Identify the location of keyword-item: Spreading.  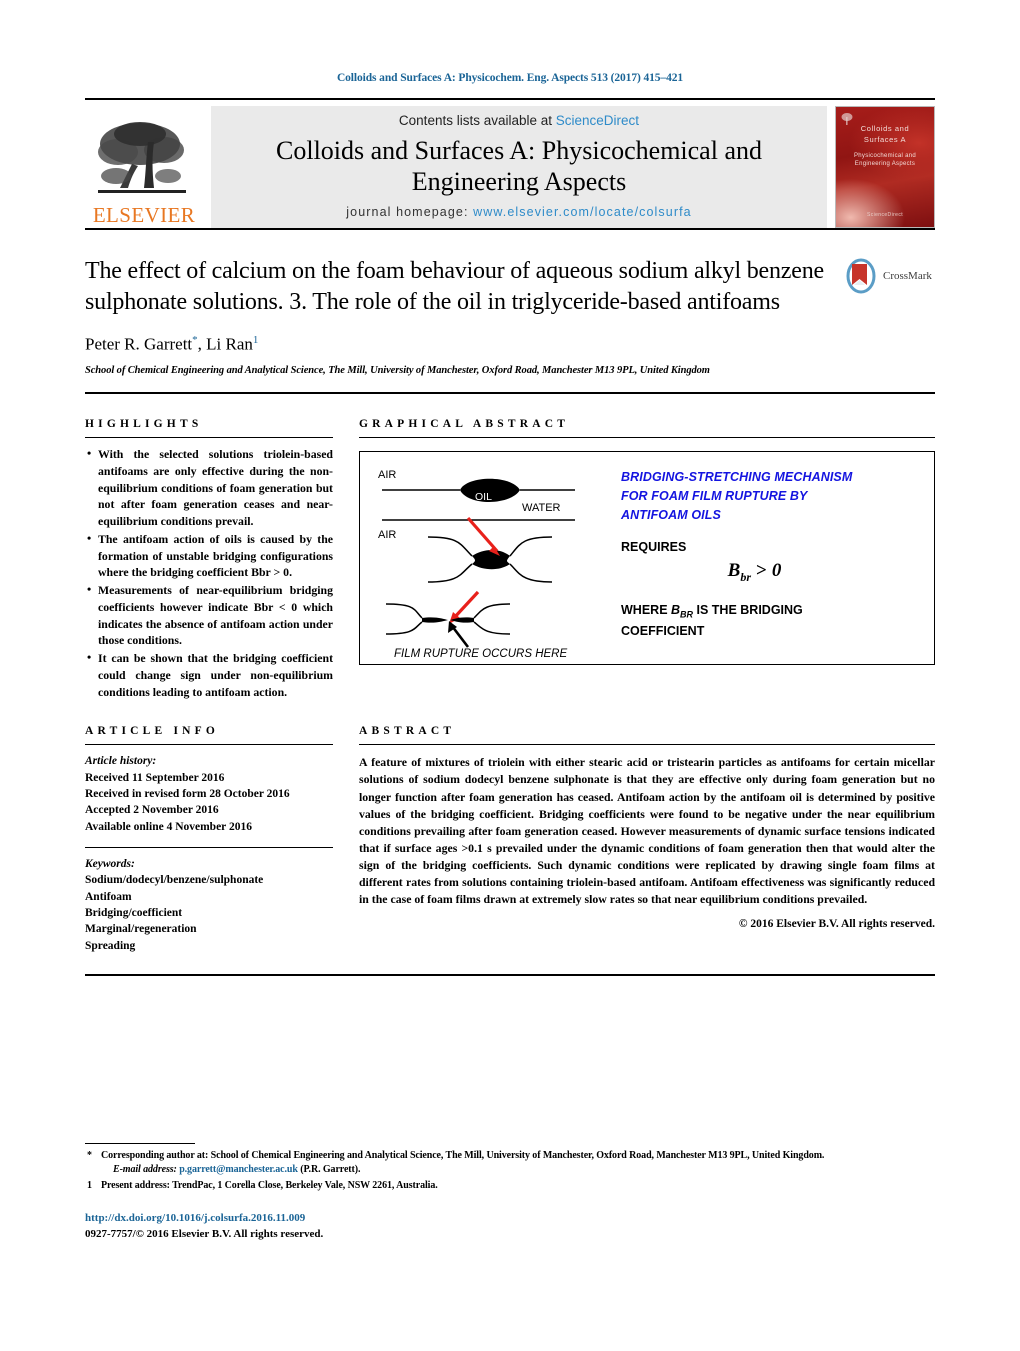
(110, 945).